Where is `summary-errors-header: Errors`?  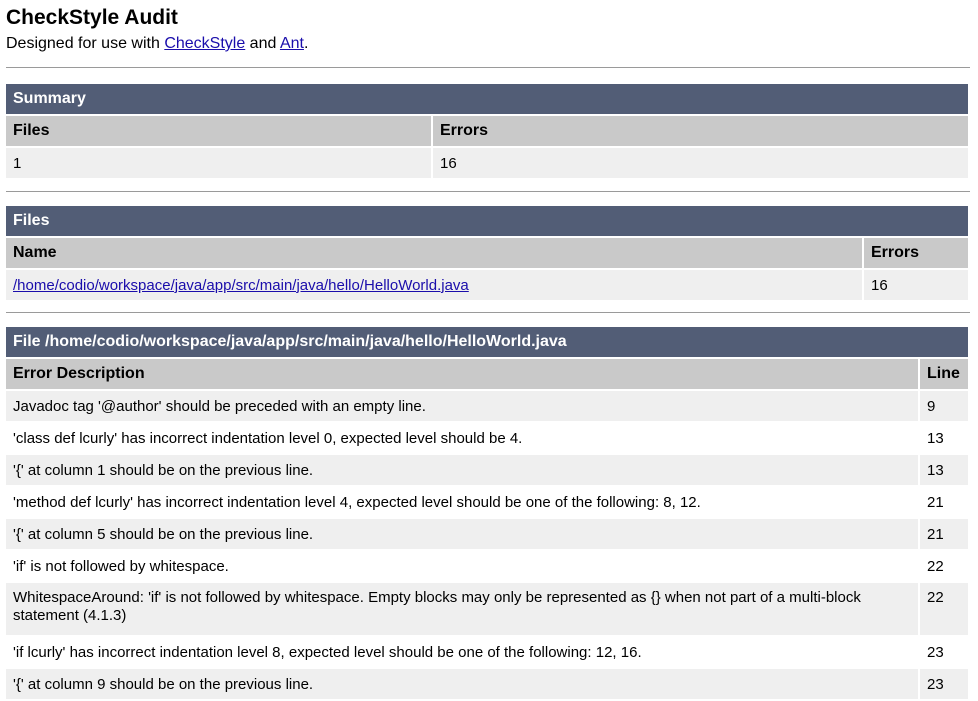 summary-errors-header: Errors is located at coordinates (700, 131).